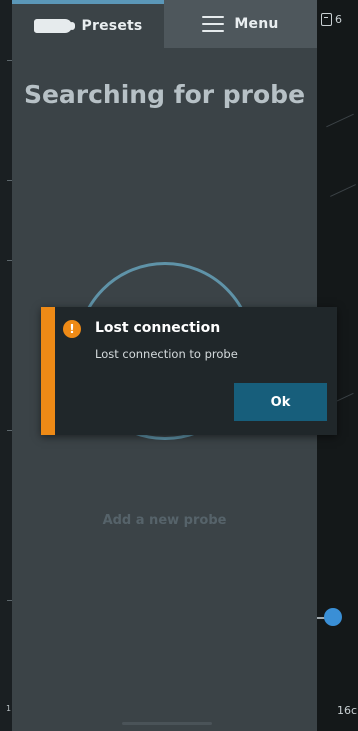 This screenshot has height=731, width=358. What do you see at coordinates (347, 710) in the screenshot?
I see `depth-label: 16c` at bounding box center [347, 710].